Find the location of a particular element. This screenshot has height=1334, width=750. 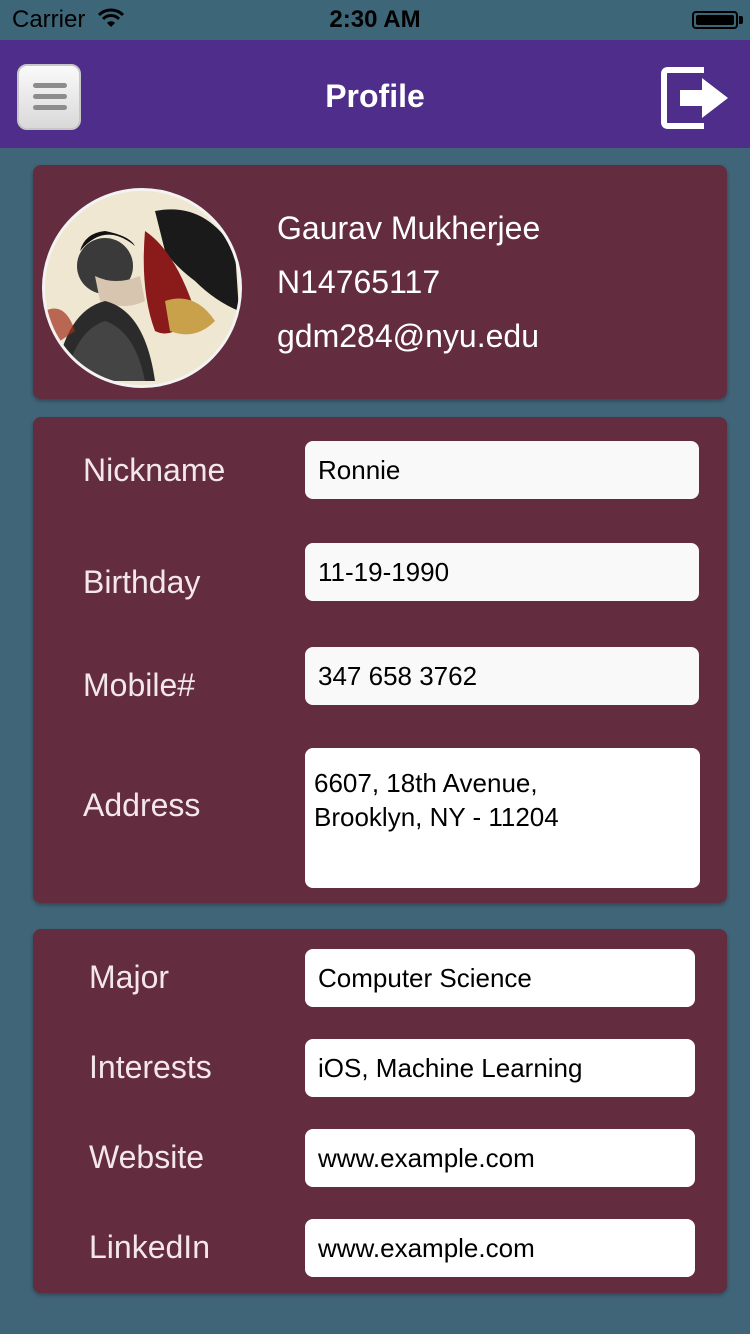

interests-value: iOS, Machine Learning is located at coordinates (450, 1067).